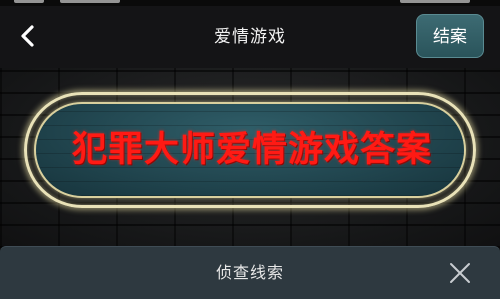  I want to click on clue-panel-title: 侦查线索, so click(249, 272).